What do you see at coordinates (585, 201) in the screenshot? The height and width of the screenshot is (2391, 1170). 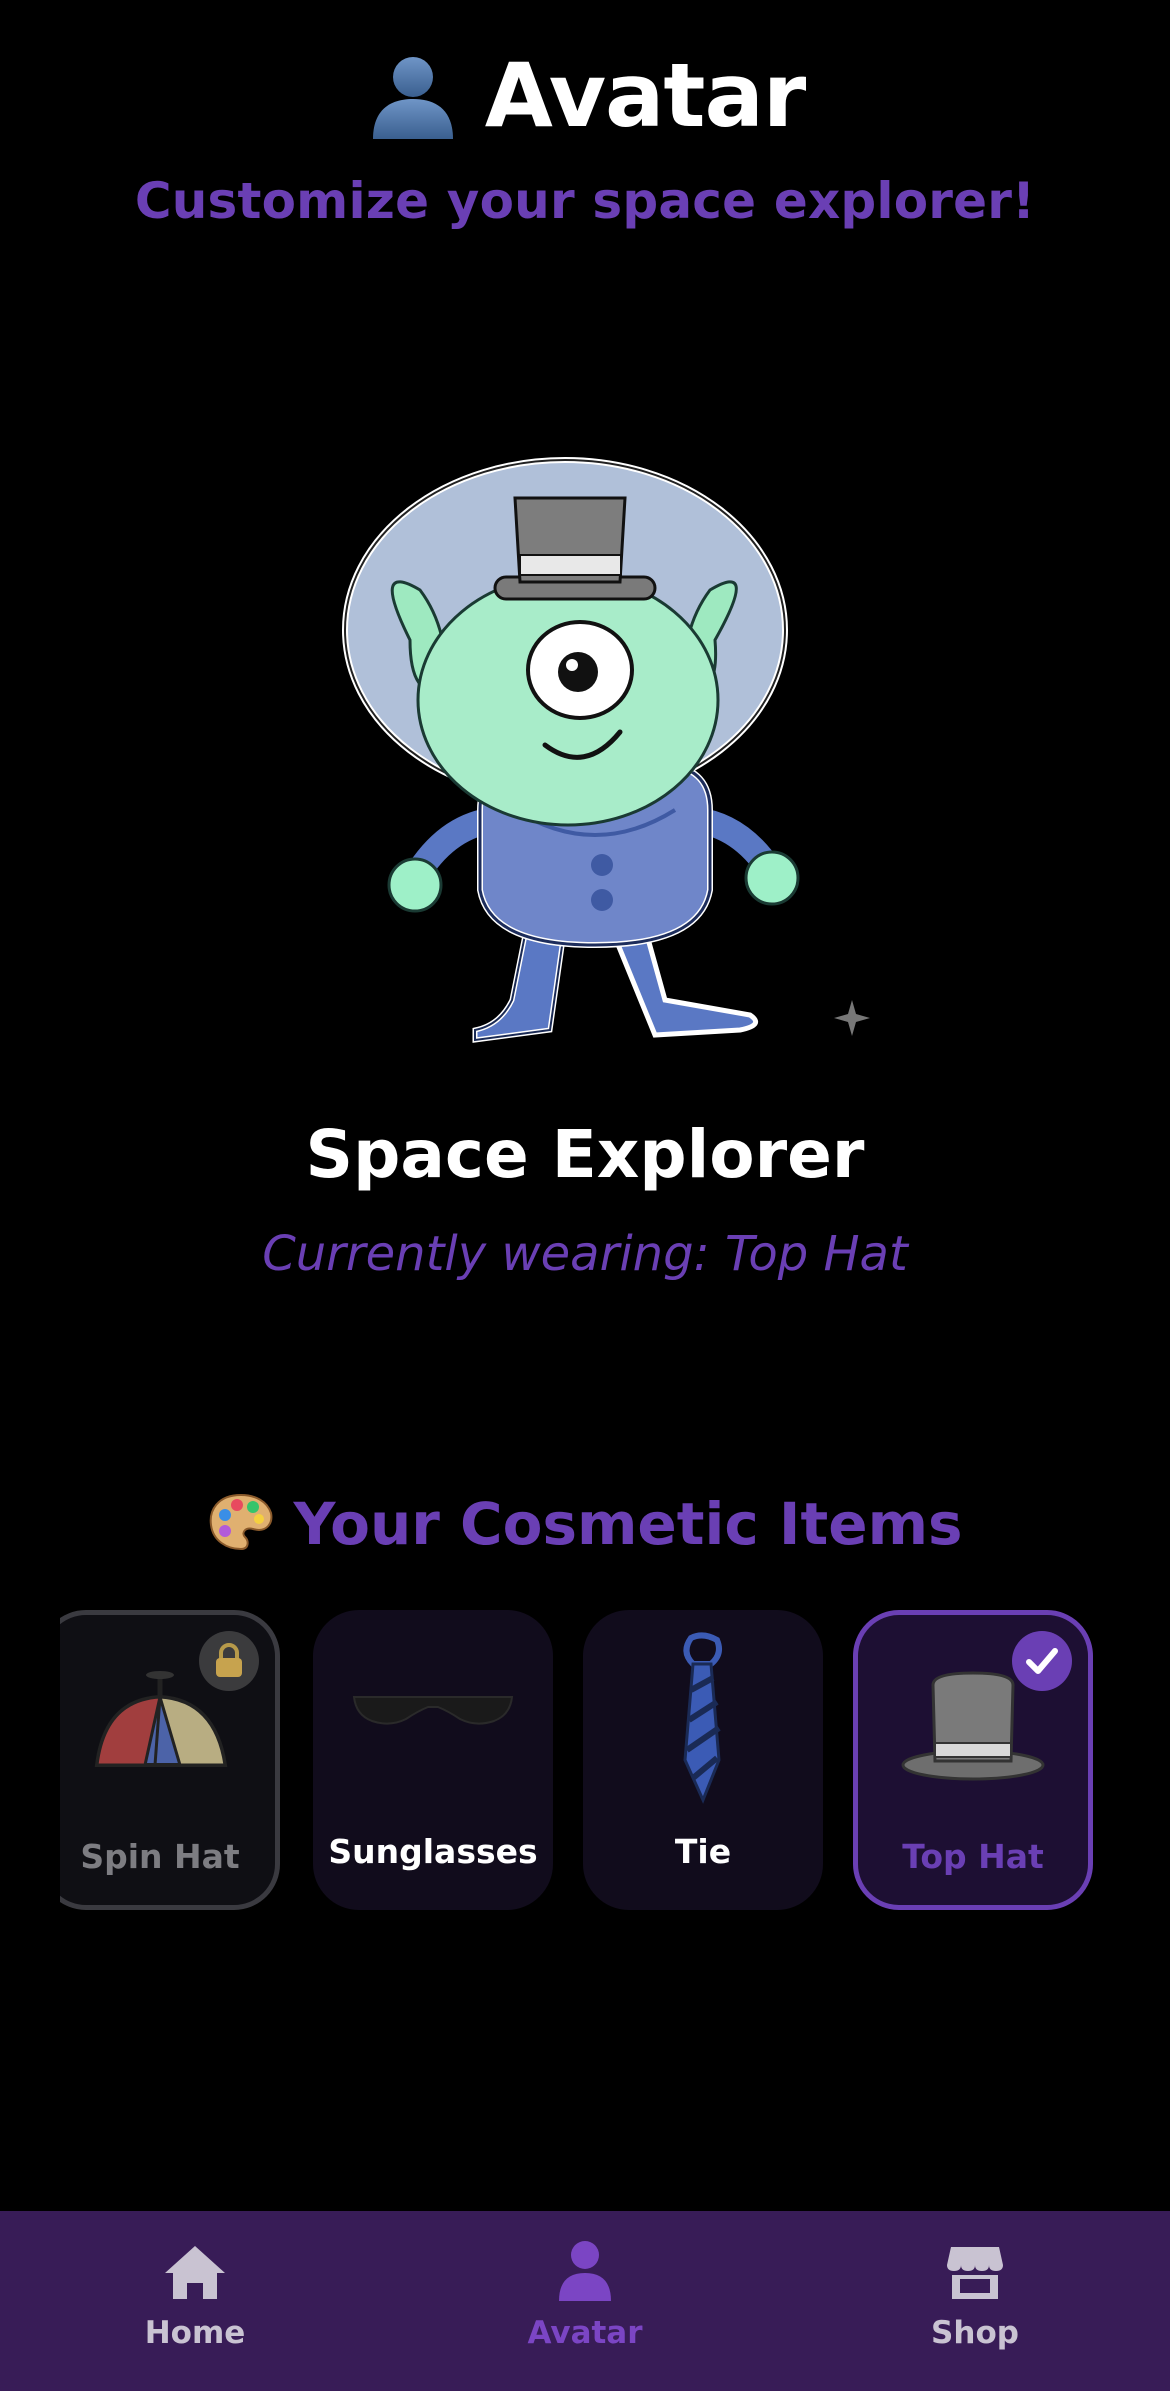 I see `page-subtitle: Customize your space explorer!` at bounding box center [585, 201].